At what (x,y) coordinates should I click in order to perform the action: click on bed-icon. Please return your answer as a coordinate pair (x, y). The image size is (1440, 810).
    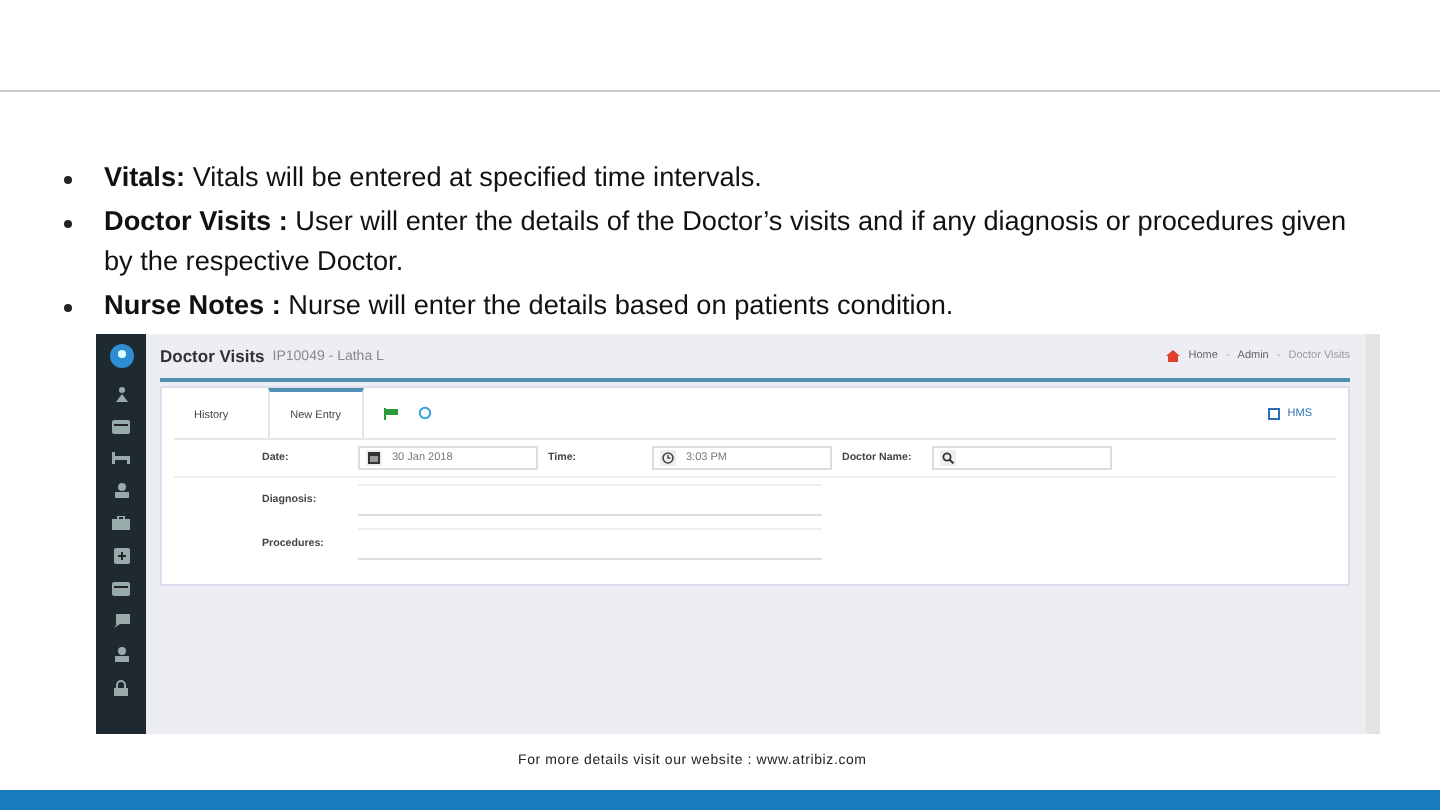
    Looking at the image, I should click on (121, 458).